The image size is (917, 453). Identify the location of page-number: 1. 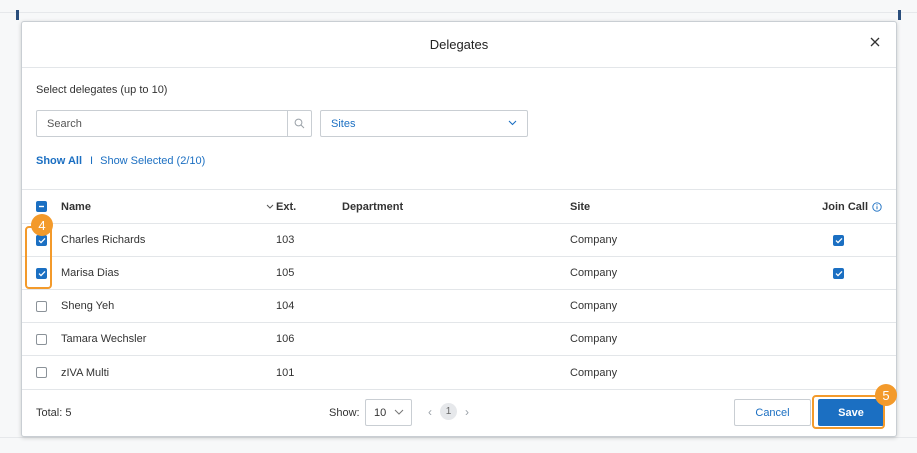
(448, 411).